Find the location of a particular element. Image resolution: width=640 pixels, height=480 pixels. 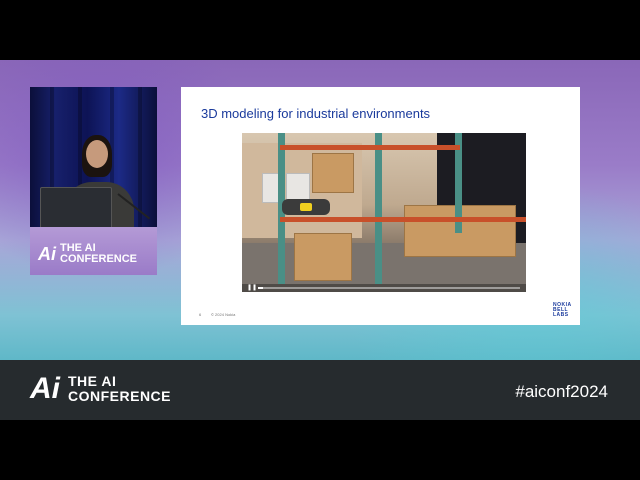

conference-logo: Ai THE AI CONFERENCE is located at coordinates (100, 389).